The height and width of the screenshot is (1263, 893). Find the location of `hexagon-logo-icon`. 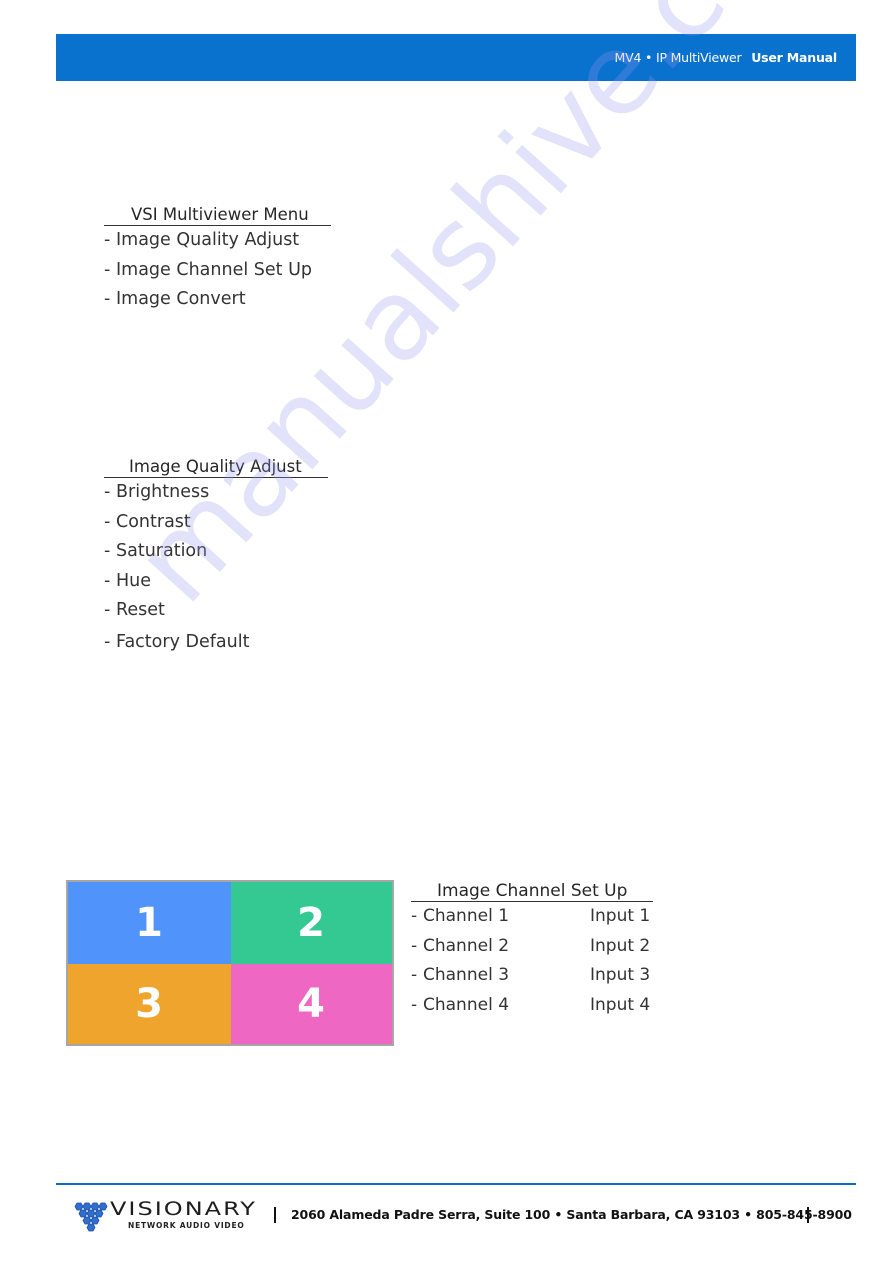

hexagon-logo-icon is located at coordinates (91, 1217).